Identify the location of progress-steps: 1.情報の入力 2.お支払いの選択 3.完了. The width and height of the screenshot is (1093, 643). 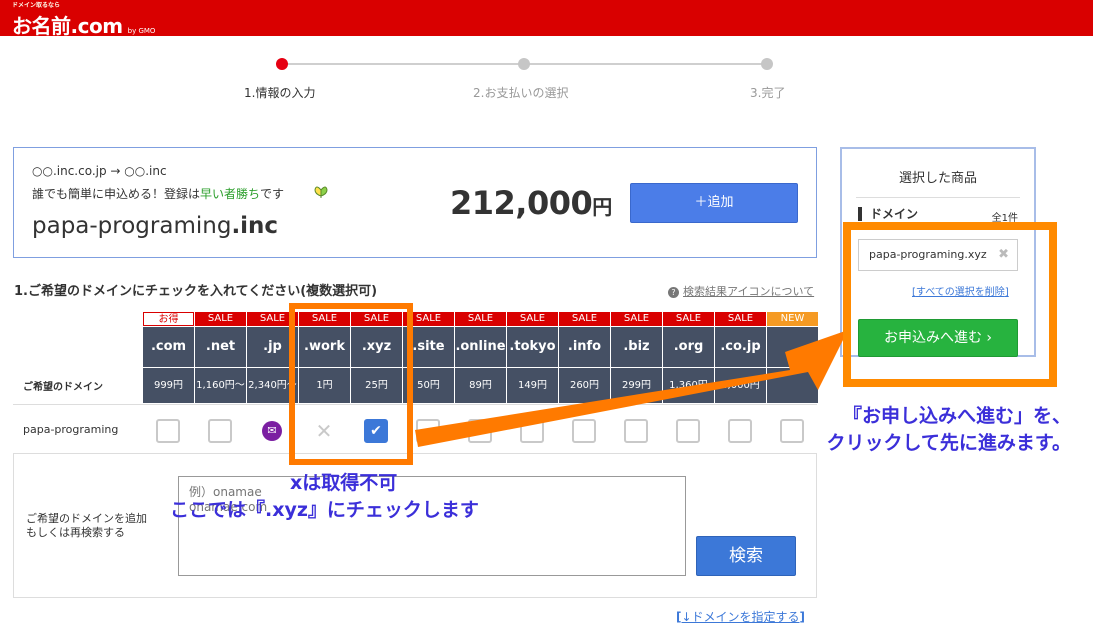
(520, 81).